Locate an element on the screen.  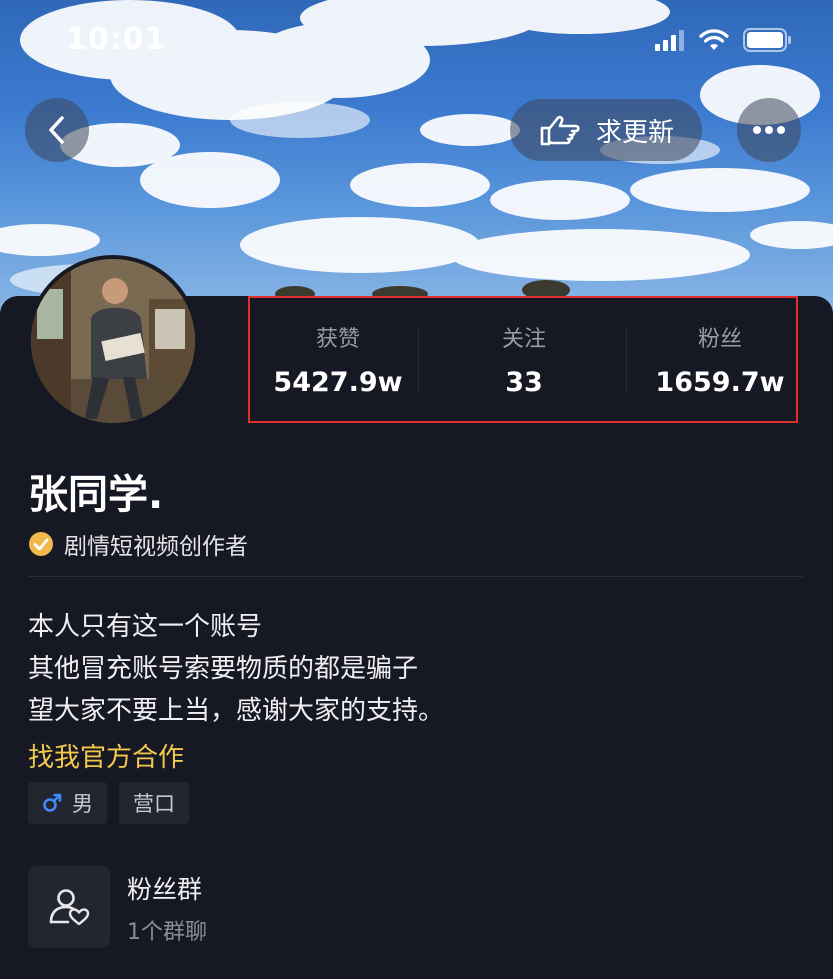
profile-tags: 男 营口 is located at coordinates (108, 803).